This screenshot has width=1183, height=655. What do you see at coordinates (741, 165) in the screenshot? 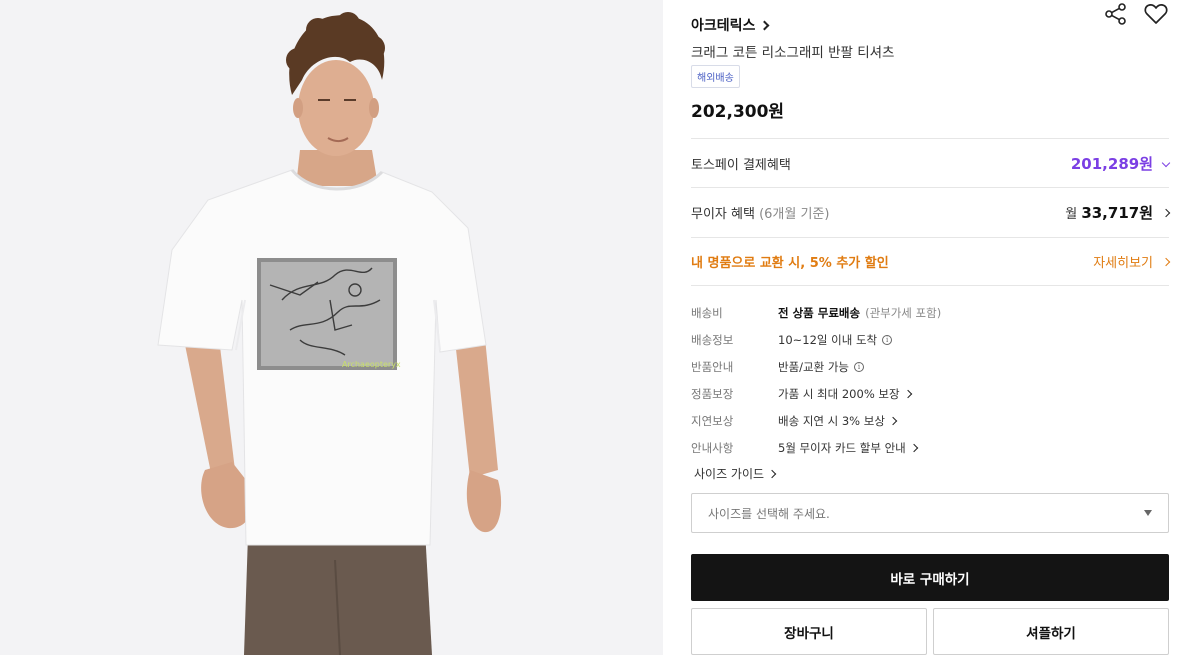
I see `toss-benefit-label: 토스페이 결제혜택` at bounding box center [741, 165].